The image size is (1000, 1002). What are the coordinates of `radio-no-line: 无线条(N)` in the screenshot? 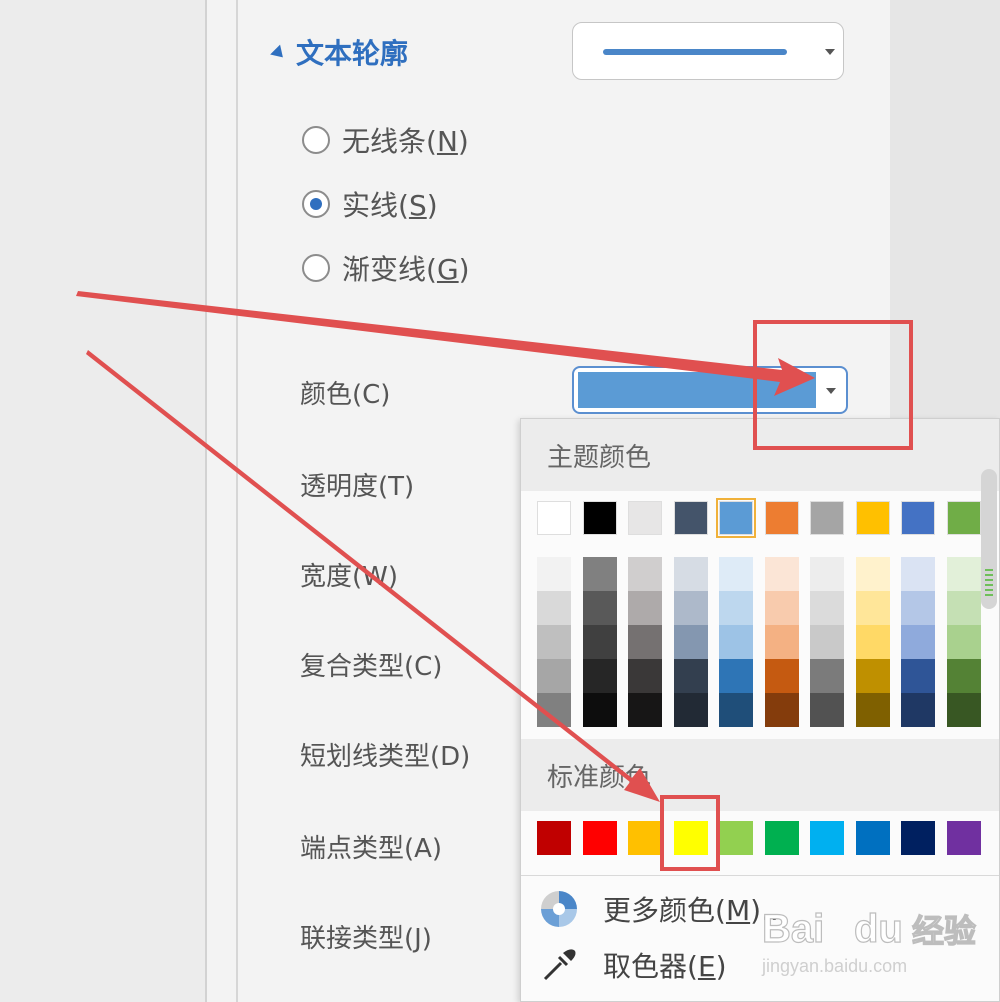 It's located at (385, 140).